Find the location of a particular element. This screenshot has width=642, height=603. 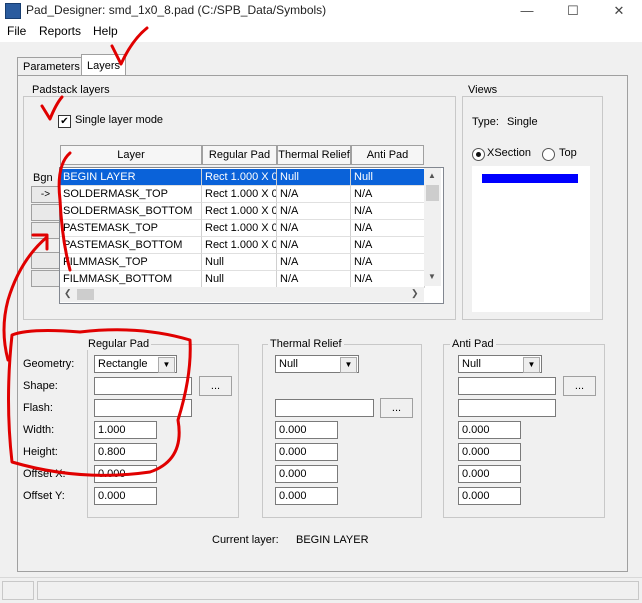

annotation-check-single-layer is located at coordinates (52, 108).